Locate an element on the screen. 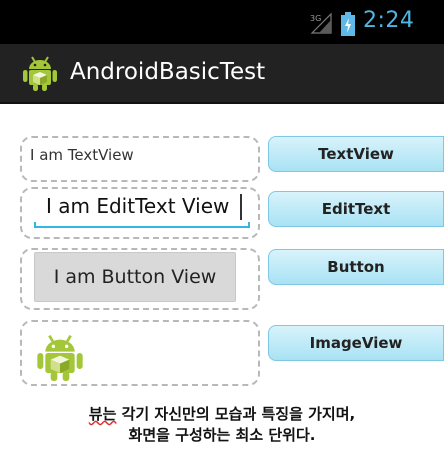 This screenshot has height=458, width=444. network-type-label: 3G is located at coordinates (315, 18).